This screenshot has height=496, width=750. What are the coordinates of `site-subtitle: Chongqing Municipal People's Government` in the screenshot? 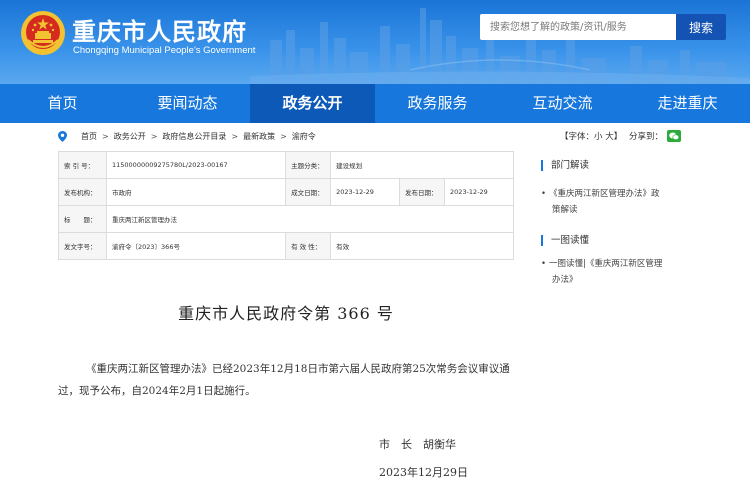 It's located at (164, 50).